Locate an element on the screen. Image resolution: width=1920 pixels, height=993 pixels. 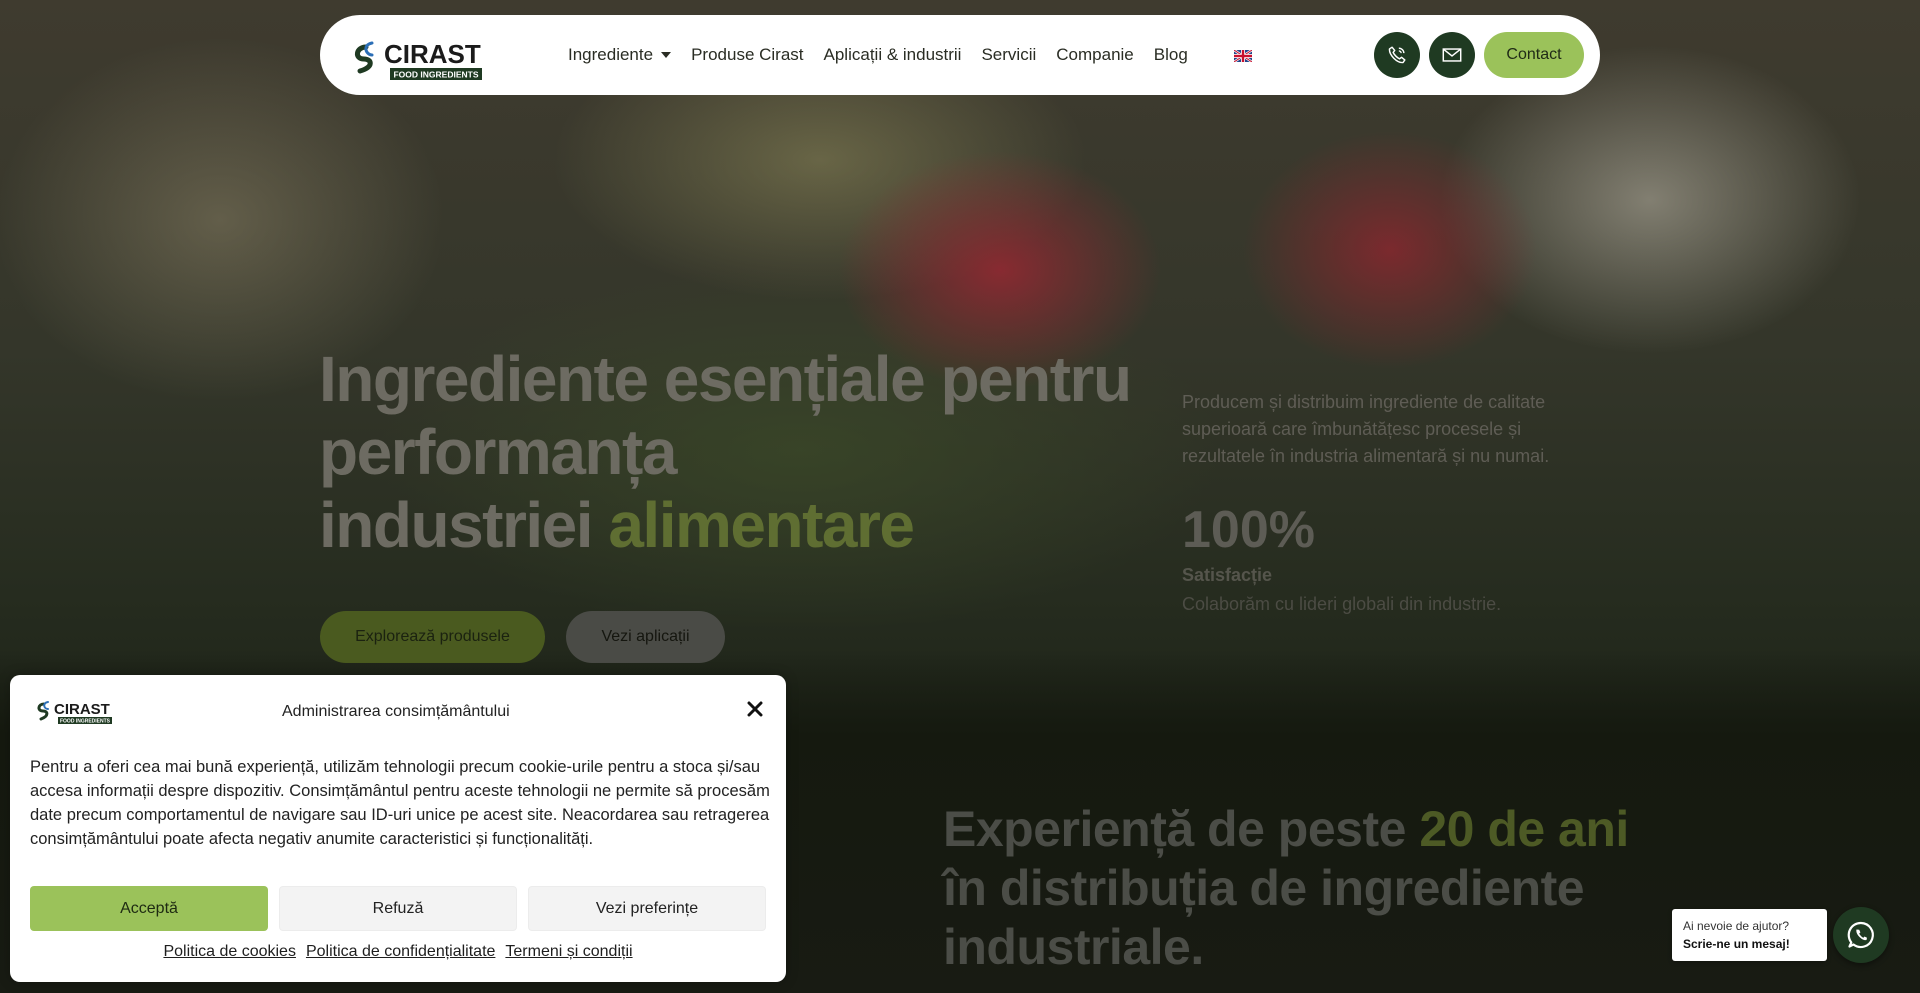
phone-icon is located at coordinates (1397, 55).